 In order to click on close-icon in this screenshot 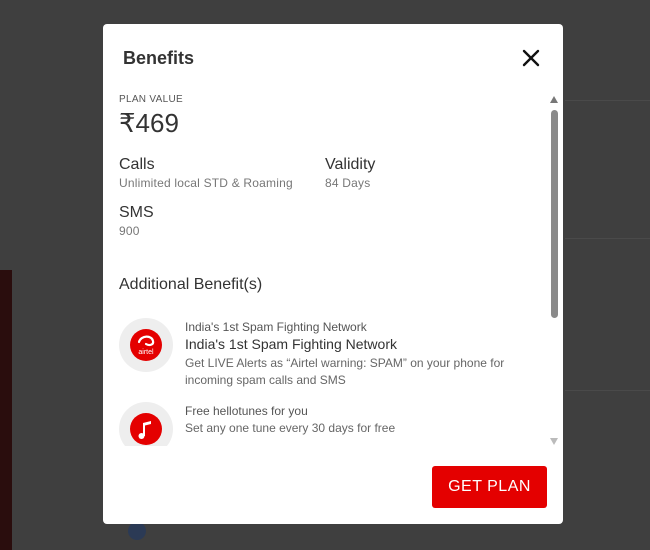, I will do `click(531, 58)`.